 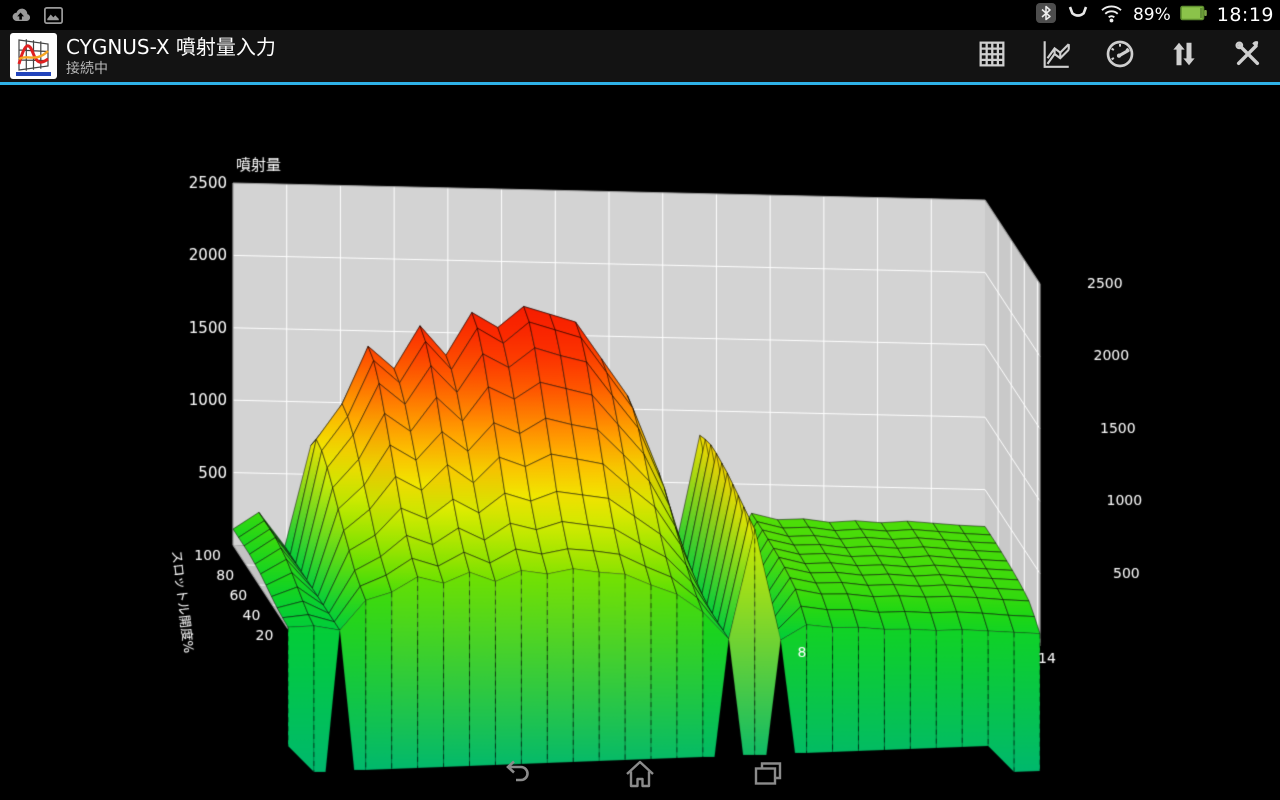 I want to click on gauge-view-button, so click(x=1120, y=56).